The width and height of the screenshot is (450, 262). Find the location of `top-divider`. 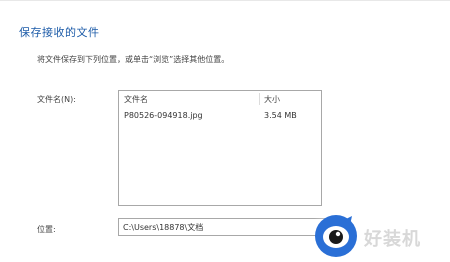

top-divider is located at coordinates (225, 0).